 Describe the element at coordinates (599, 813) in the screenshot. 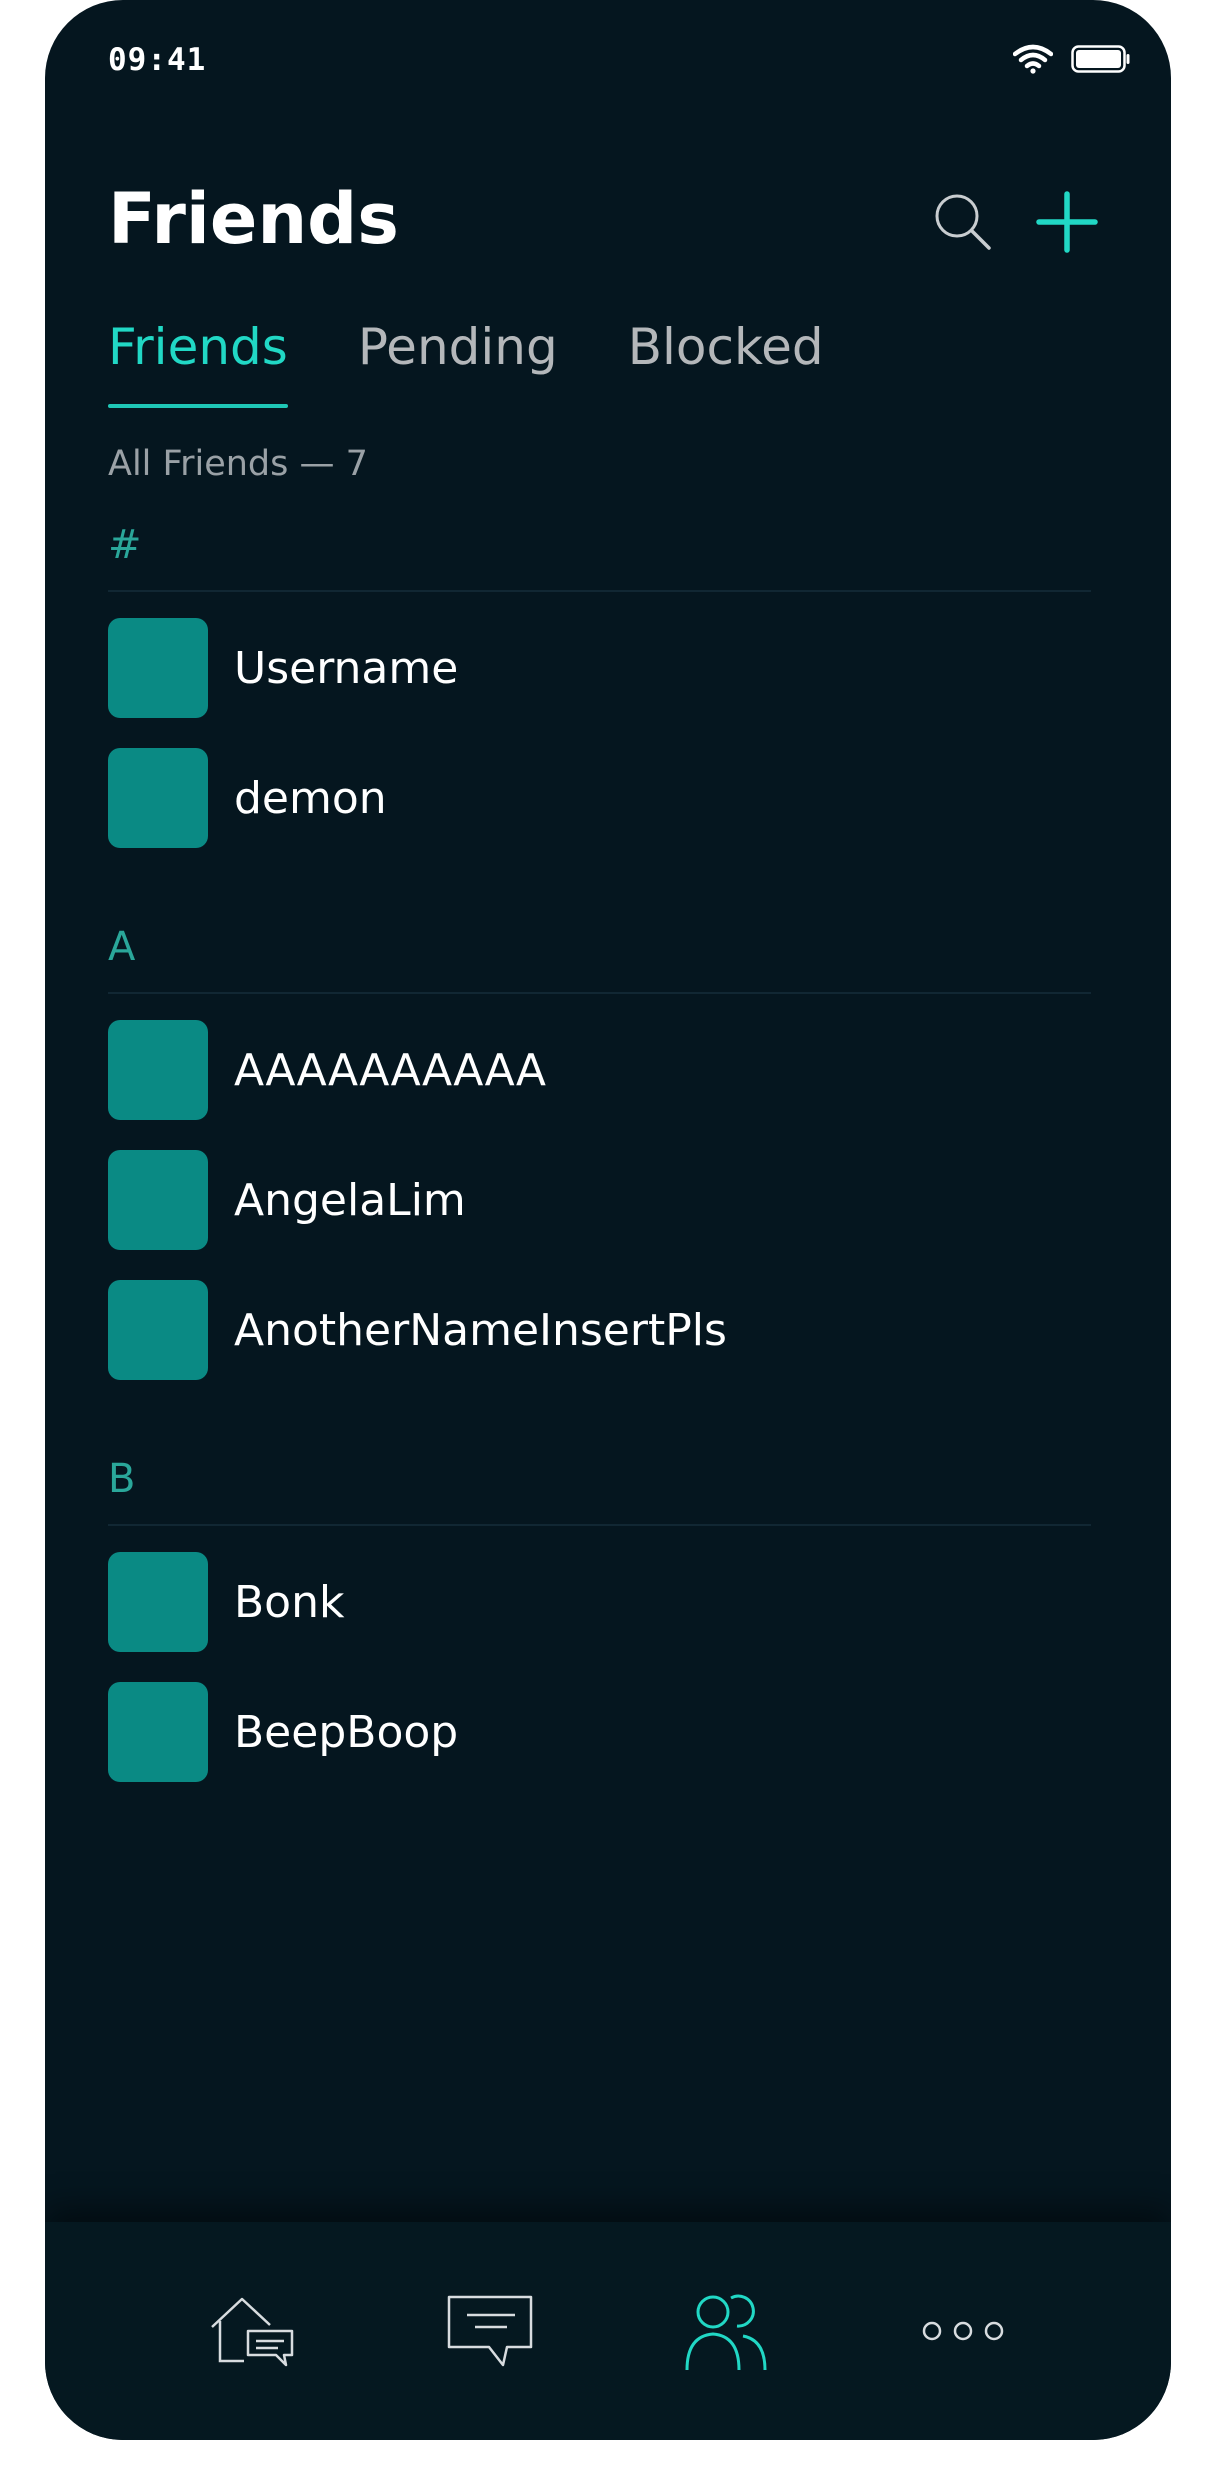

I see `friend-row: demon` at that location.